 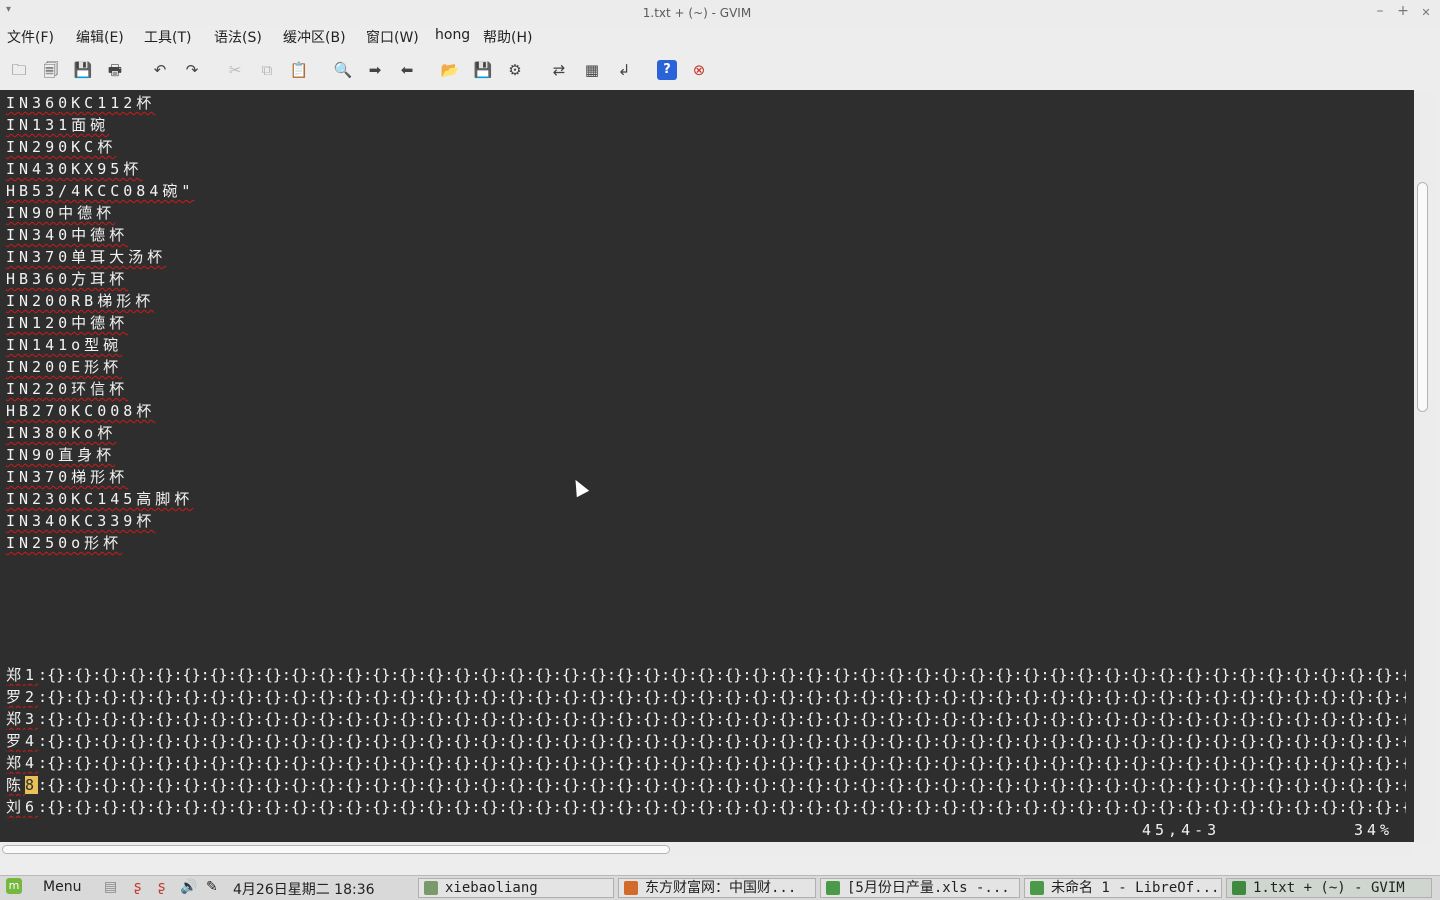 I want to click on grid-row-name: 陈, so click(x=16, y=785).